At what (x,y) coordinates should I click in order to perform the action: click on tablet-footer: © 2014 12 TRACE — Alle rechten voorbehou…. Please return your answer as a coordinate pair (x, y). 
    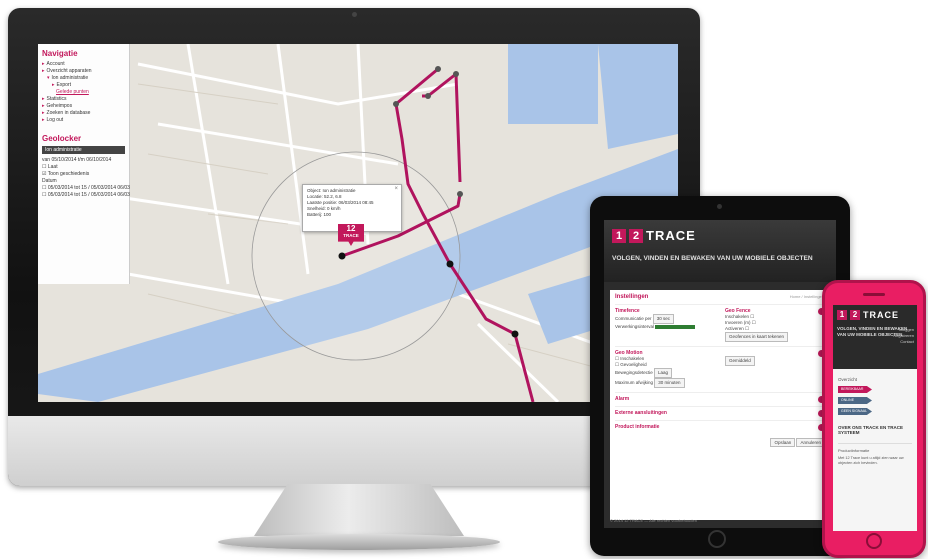
    Looking at the image, I should click on (653, 520).